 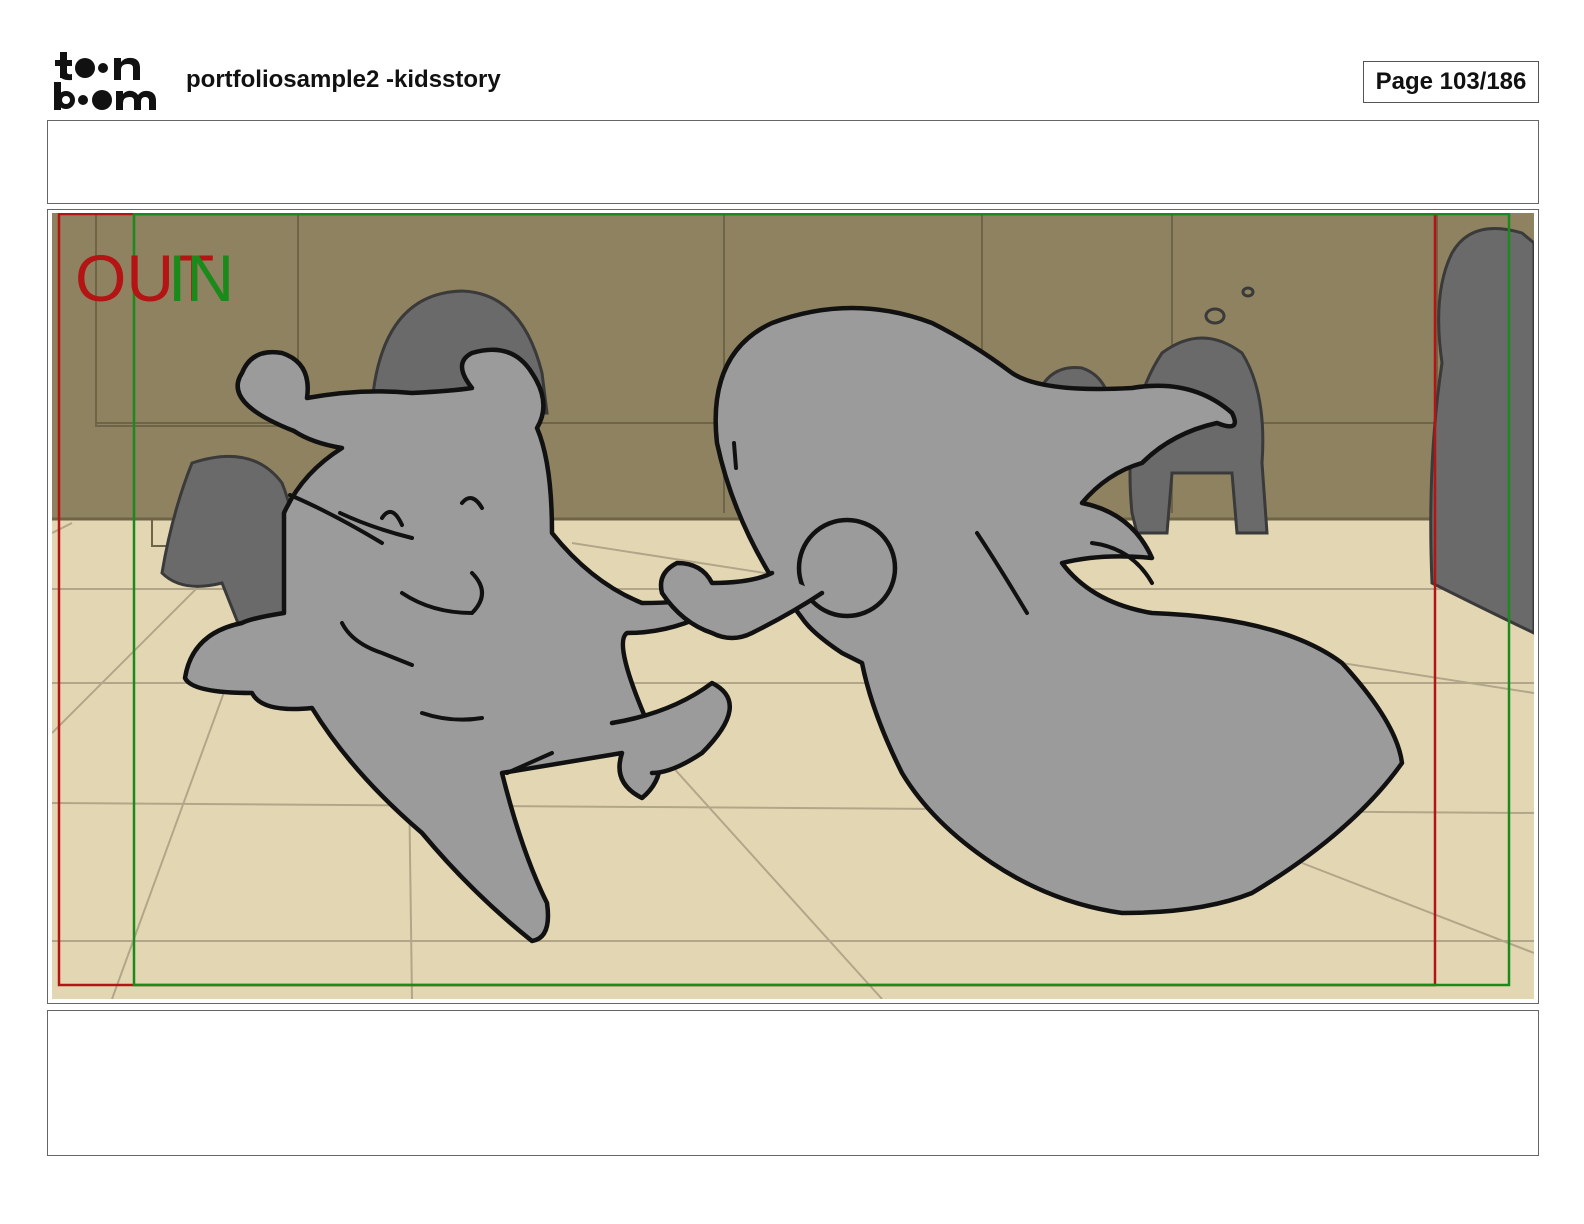 I want to click on page-number: Page 103/186, so click(x=1451, y=82).